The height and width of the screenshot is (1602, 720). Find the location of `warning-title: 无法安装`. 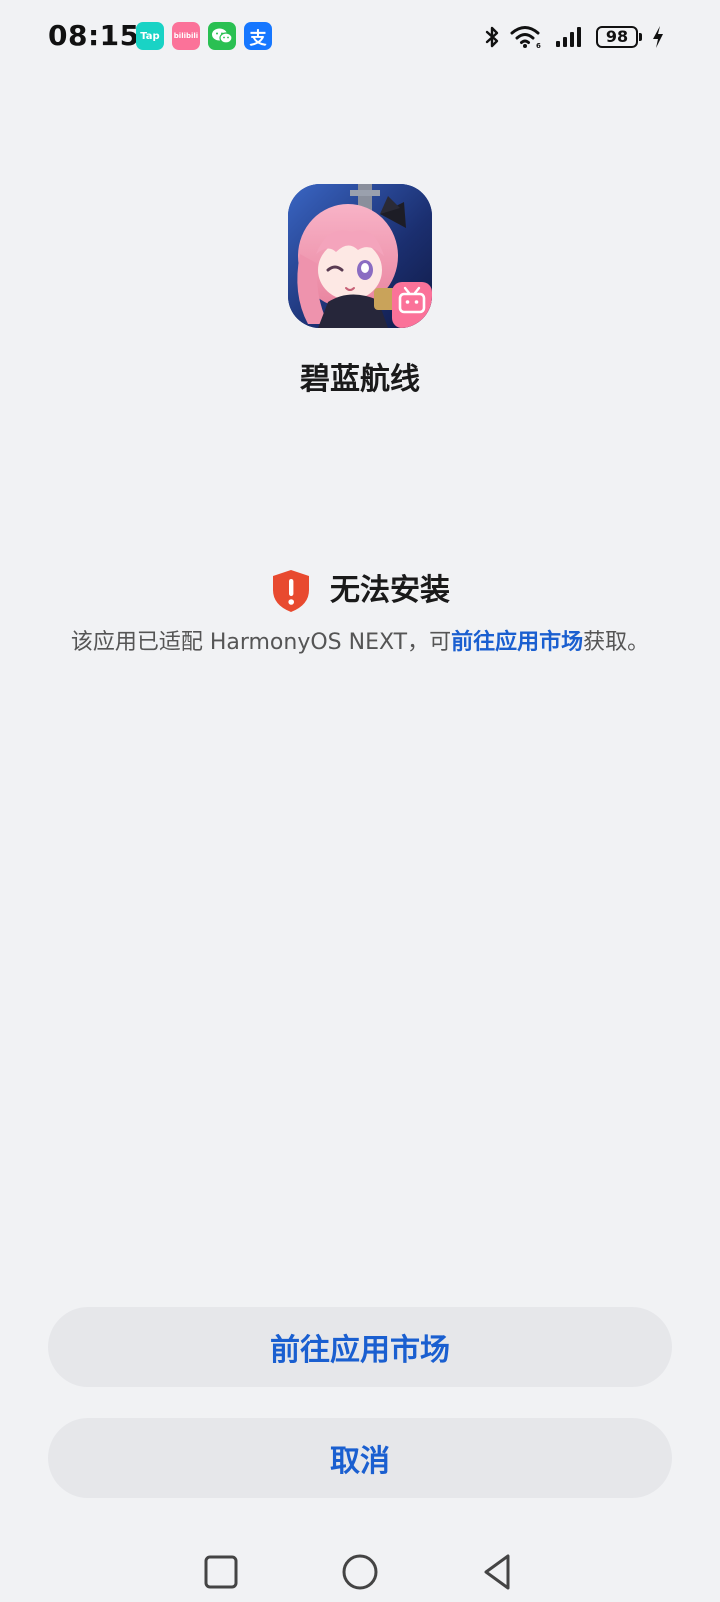

warning-title: 无法安装 is located at coordinates (390, 590).